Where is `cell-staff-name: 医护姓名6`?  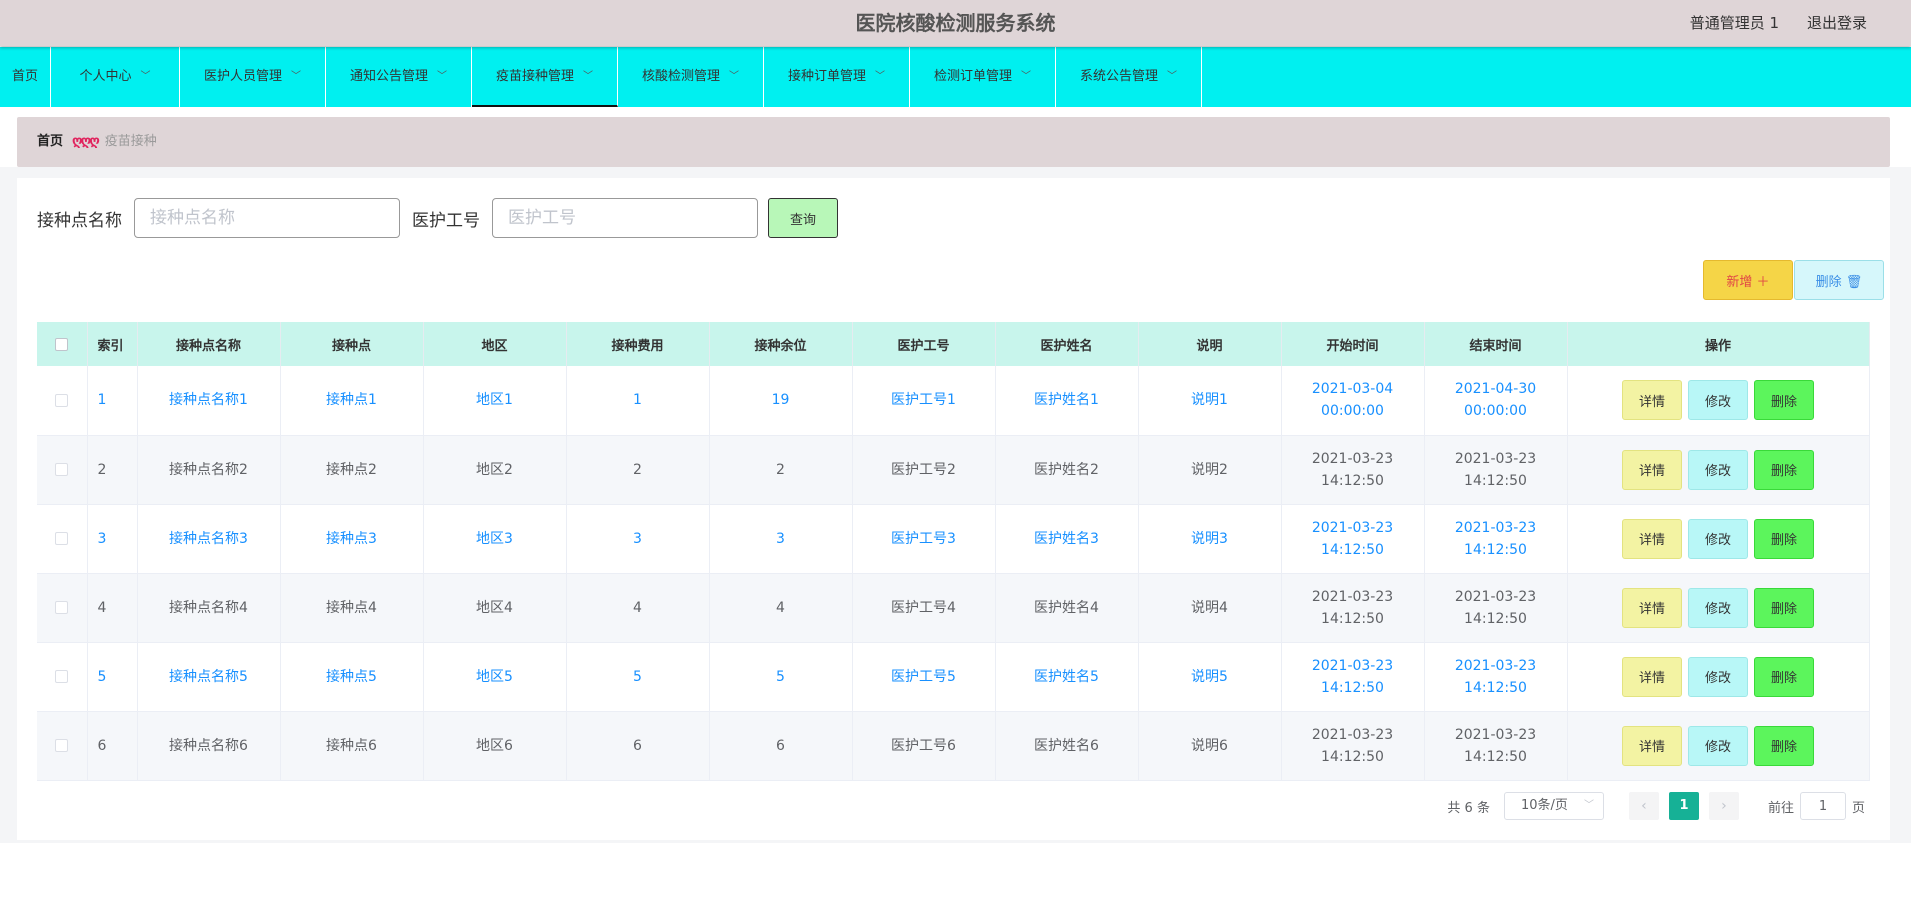 cell-staff-name: 医护姓名6 is located at coordinates (1067, 746).